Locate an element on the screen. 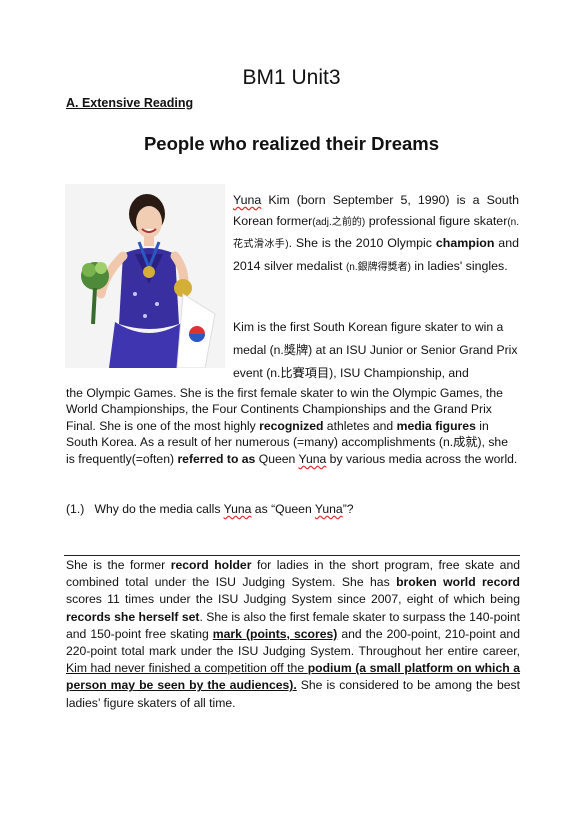  term-media-figures: media figures is located at coordinates (436, 425).